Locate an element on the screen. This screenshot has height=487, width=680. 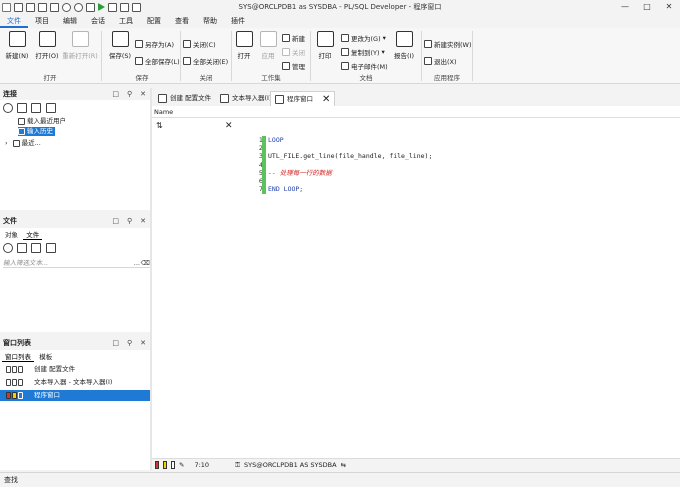
change-to-button: 更改为(G) ▾ is located at coordinates (363, 37).